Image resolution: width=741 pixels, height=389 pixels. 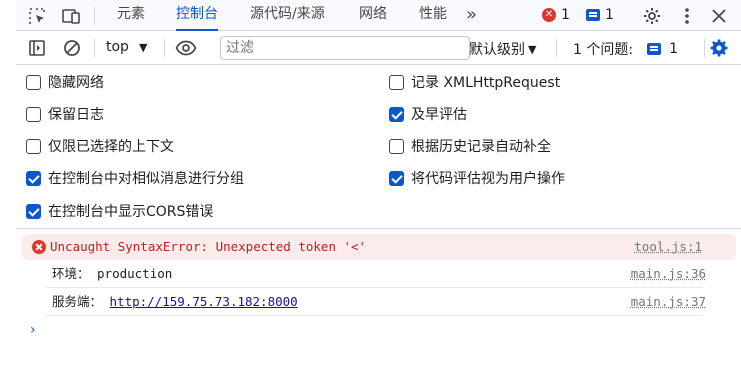 I want to click on close-icon, so click(x=719, y=16).